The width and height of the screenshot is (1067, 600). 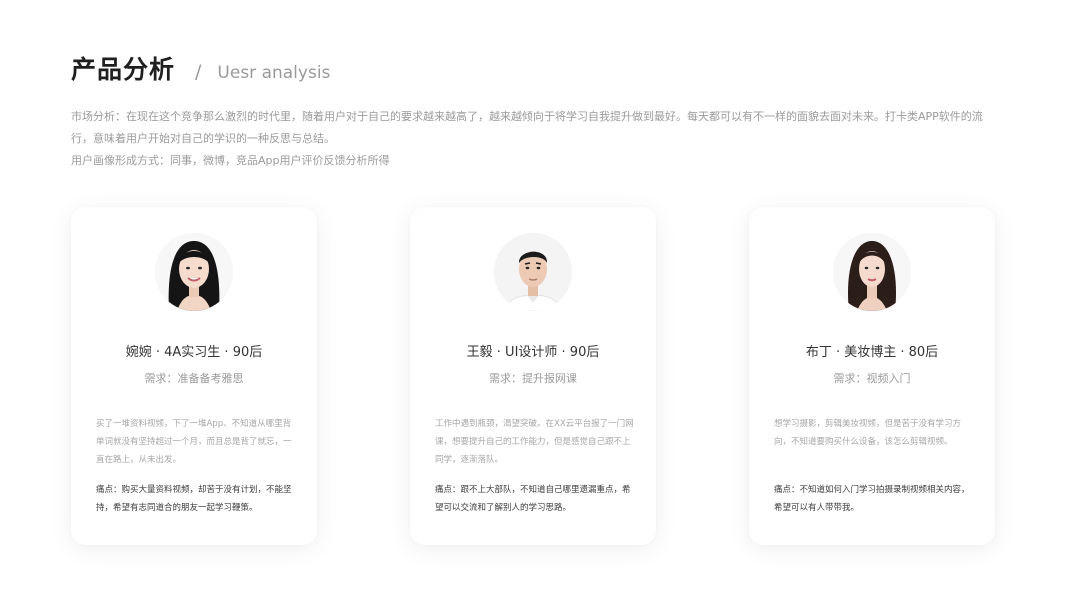 What do you see at coordinates (274, 73) in the screenshot?
I see `page-subtitle: Uesr analysis` at bounding box center [274, 73].